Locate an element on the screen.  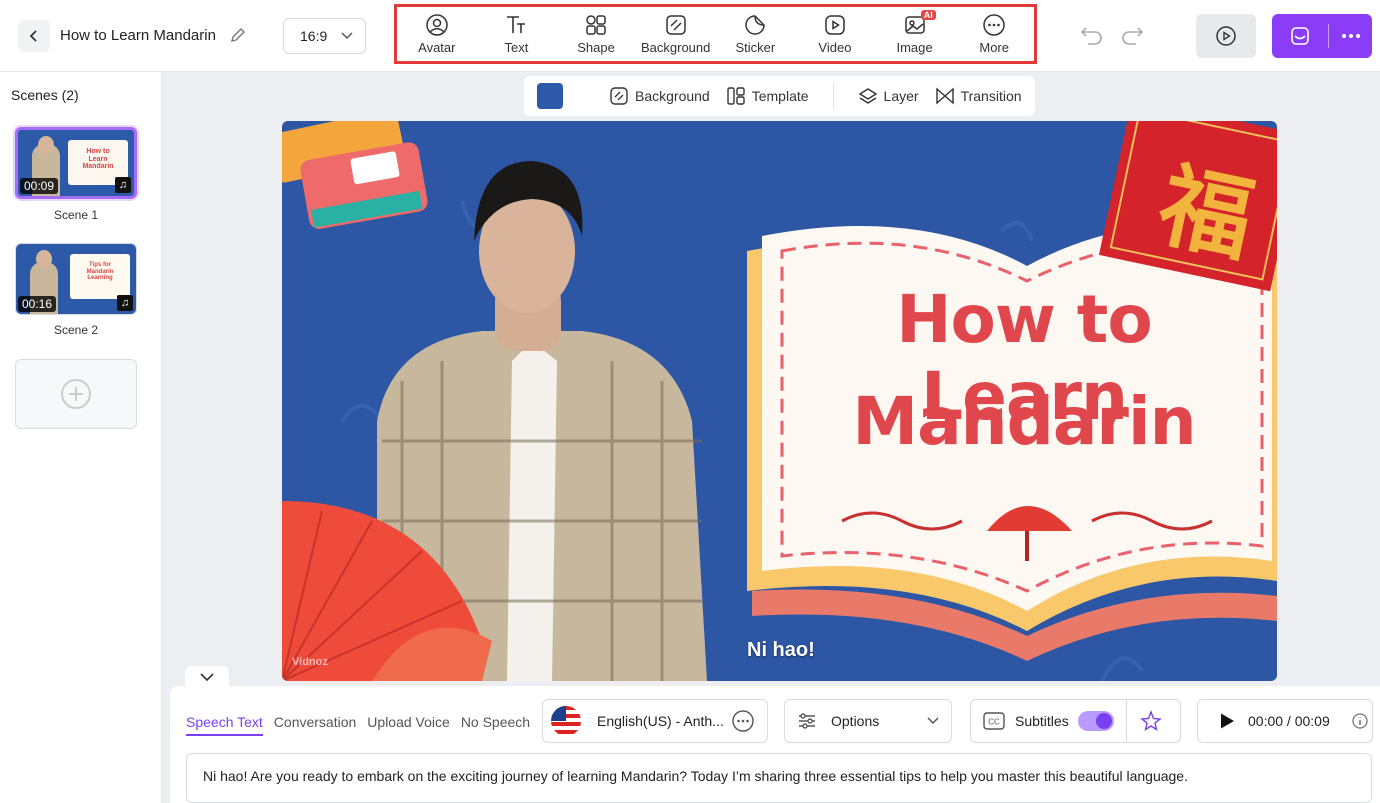
aspect-ratio-select: 16:9 is located at coordinates (324, 36).